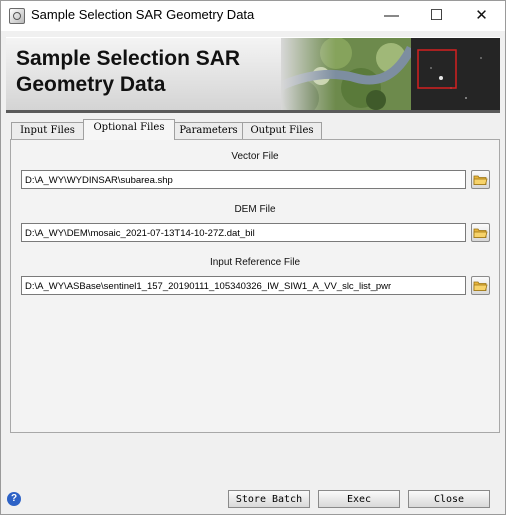  I want to click on close-window-button: ✕, so click(481, 16).